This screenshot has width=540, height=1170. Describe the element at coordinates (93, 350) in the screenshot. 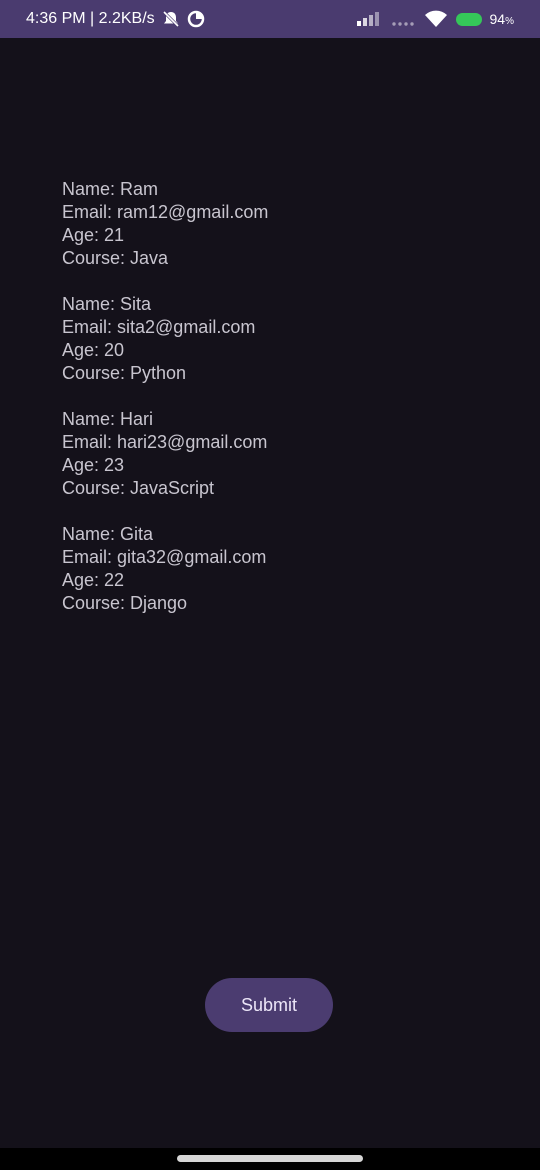

I see `student-age: Age: 20` at that location.